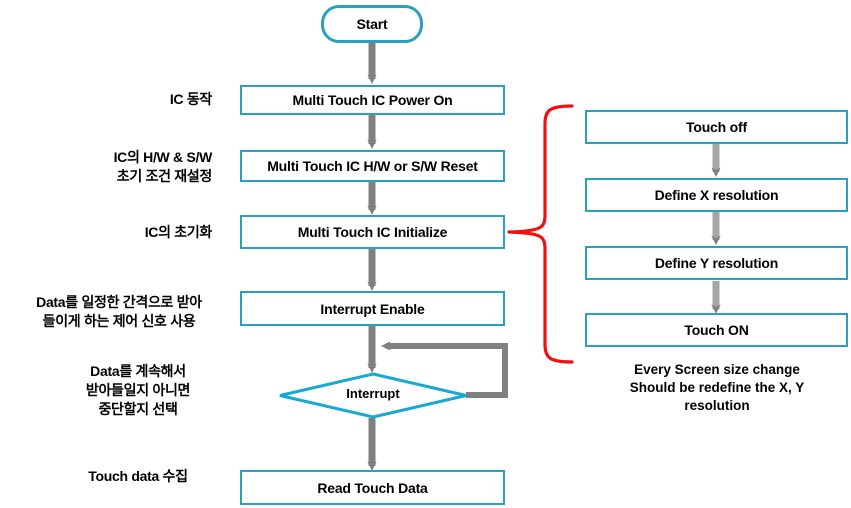 The image size is (851, 508). I want to click on node-touch-off-label: Touch off, so click(716, 127).